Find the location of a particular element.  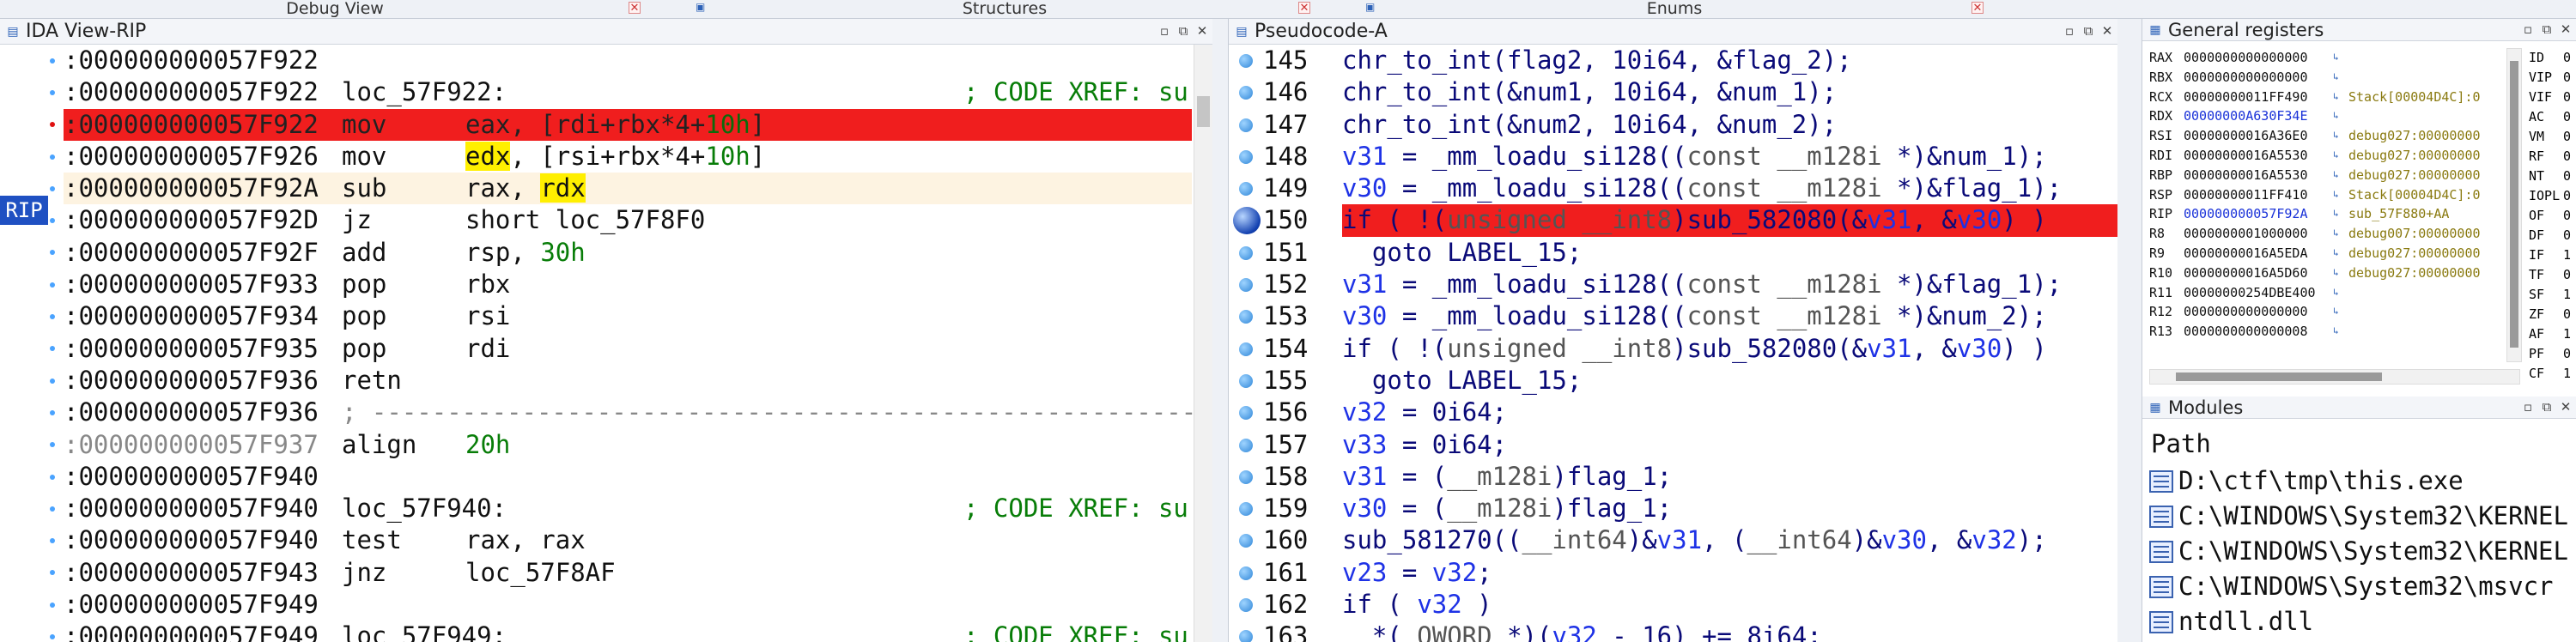

asm-mnemonic: jnz is located at coordinates (364, 573).